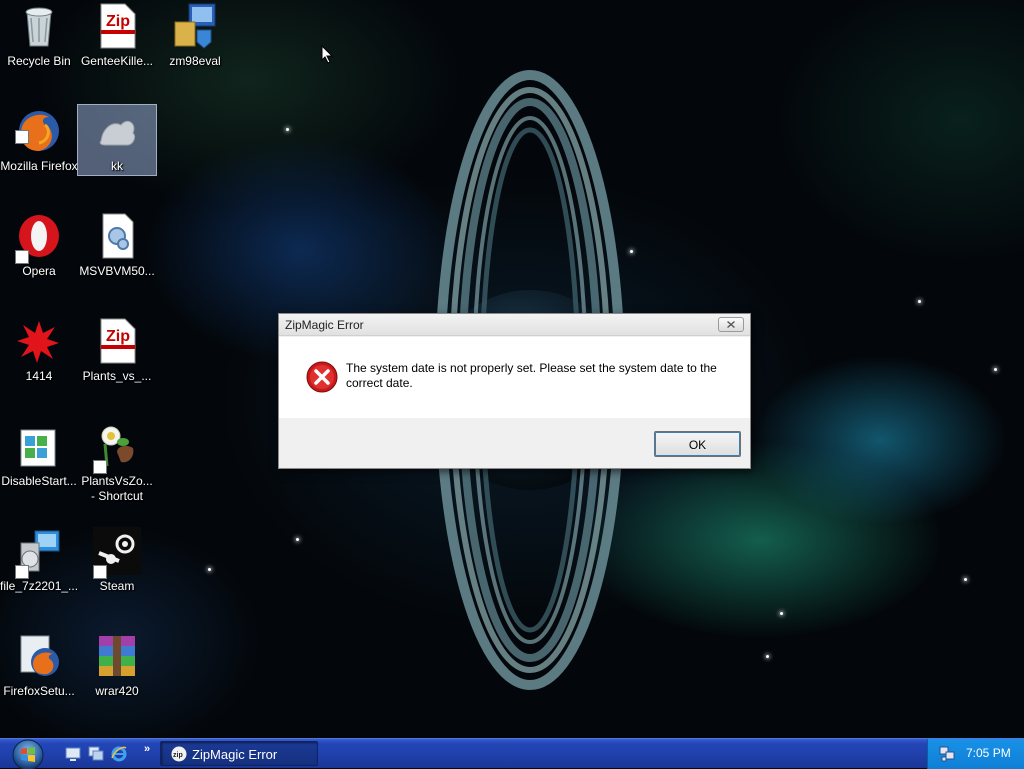  What do you see at coordinates (39, 27) in the screenshot?
I see `recycle-bin-icon` at bounding box center [39, 27].